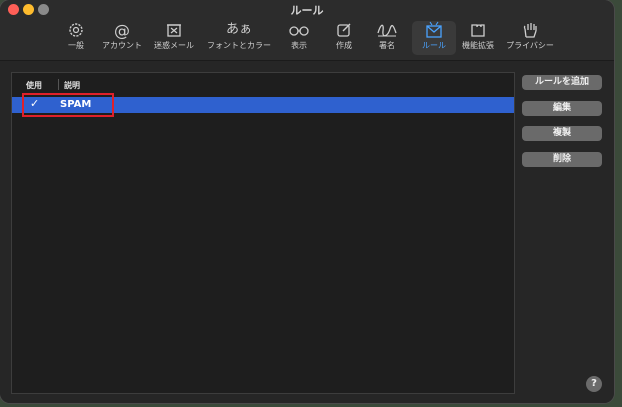 The height and width of the screenshot is (407, 622). I want to click on duplicate-button: 複製, so click(562, 133).